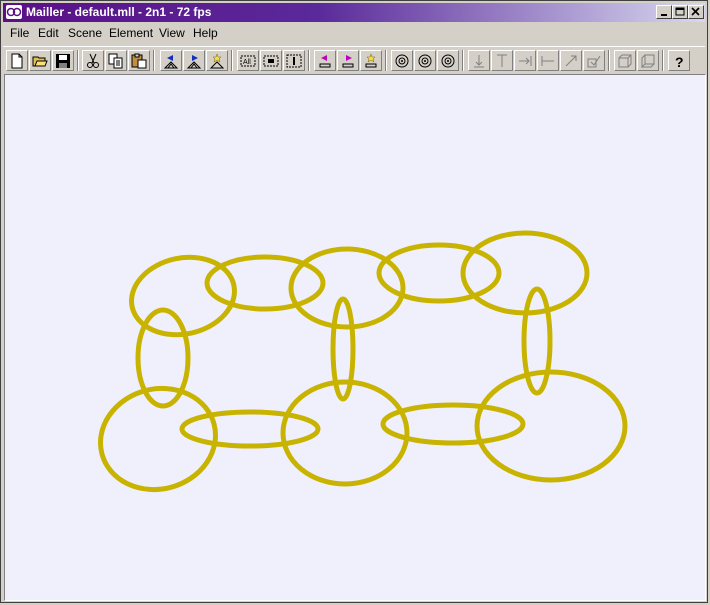  I want to click on window-title: Mailler - default.mll - 2n1 - 72 fps, so click(119, 12).